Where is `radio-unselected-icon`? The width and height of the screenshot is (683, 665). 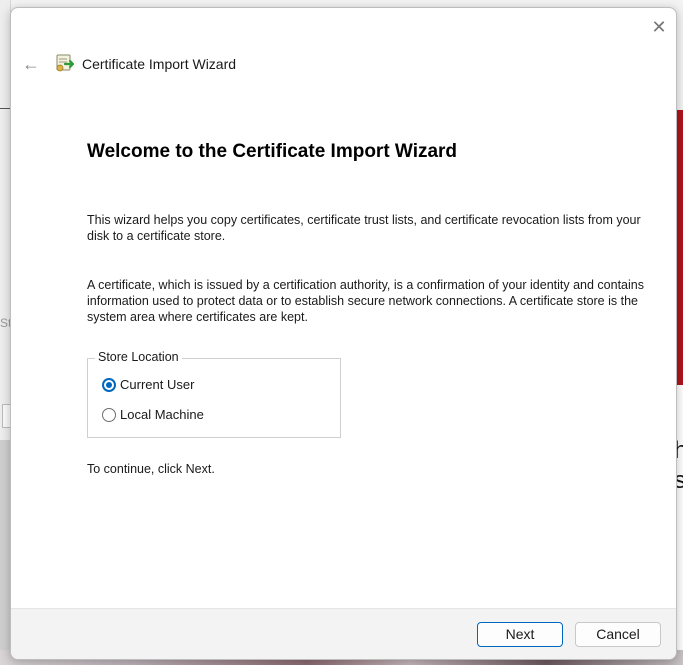 radio-unselected-icon is located at coordinates (109, 414).